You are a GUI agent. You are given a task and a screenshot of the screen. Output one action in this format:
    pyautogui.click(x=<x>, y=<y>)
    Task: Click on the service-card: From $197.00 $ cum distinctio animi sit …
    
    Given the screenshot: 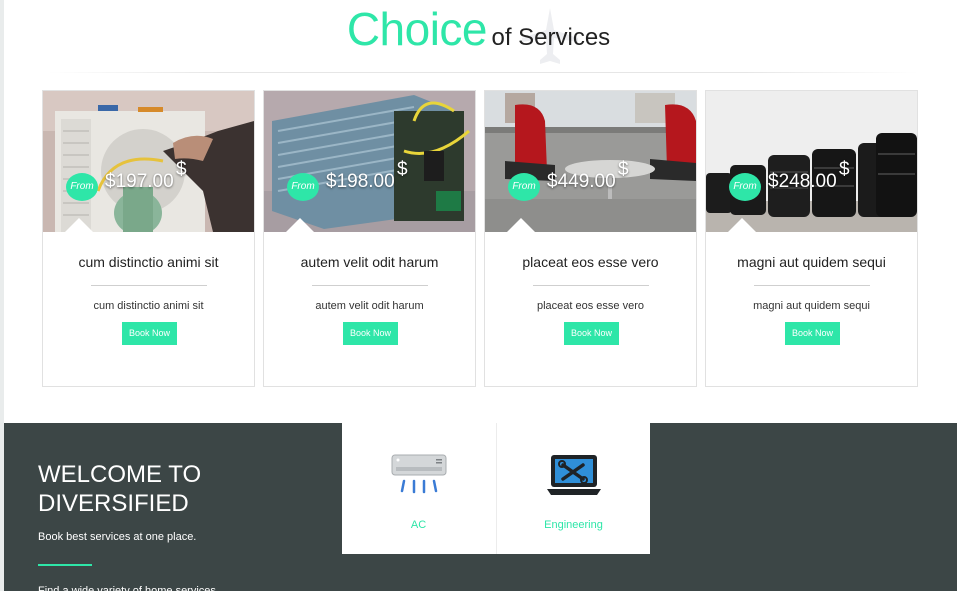 What is the action you would take?
    pyautogui.click(x=148, y=238)
    